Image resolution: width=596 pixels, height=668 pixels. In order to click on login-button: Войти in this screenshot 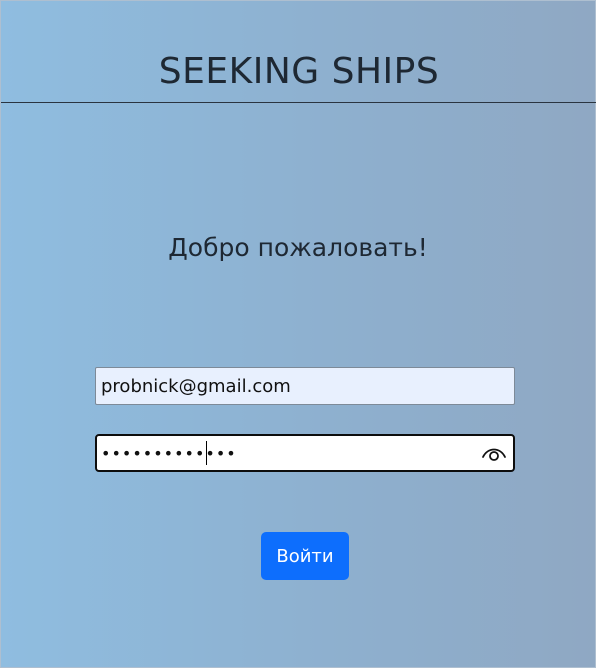, I will do `click(305, 556)`.